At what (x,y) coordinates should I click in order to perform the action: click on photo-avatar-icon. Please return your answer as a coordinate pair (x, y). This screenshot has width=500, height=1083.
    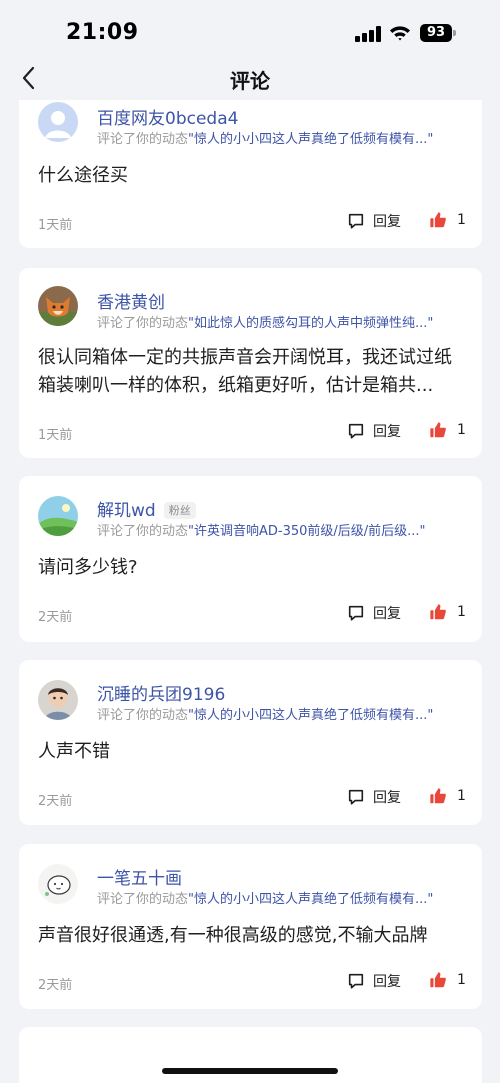
    Looking at the image, I should click on (58, 700).